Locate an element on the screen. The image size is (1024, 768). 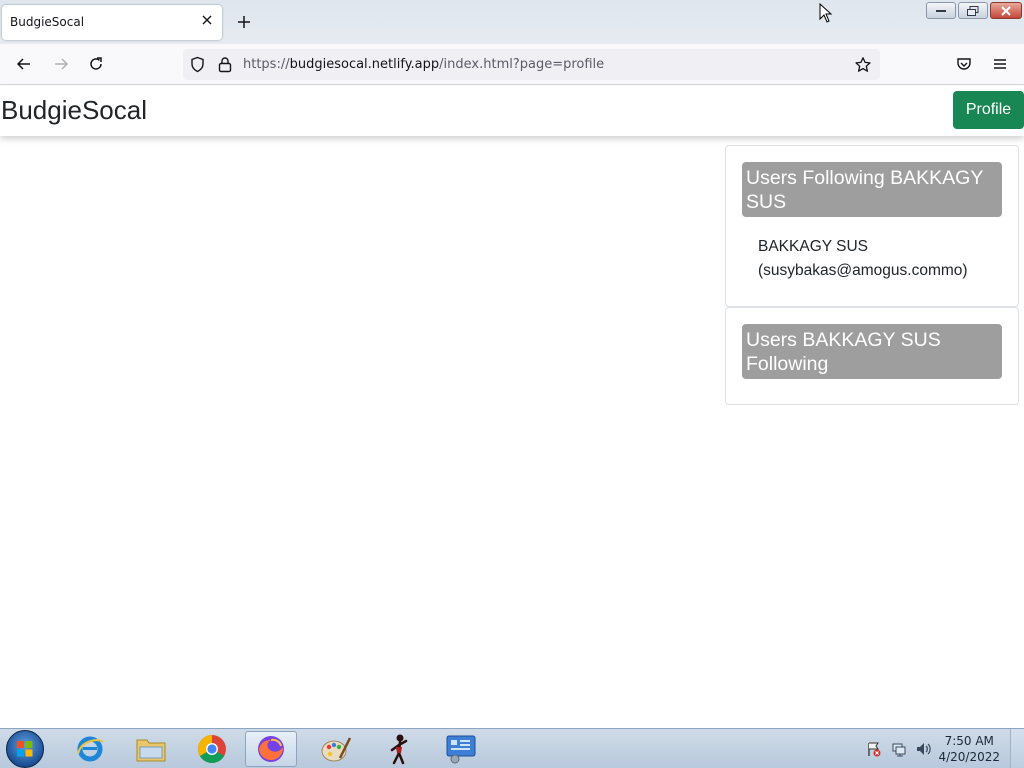
taskbar-app-internet-explorer is located at coordinates (90, 749).